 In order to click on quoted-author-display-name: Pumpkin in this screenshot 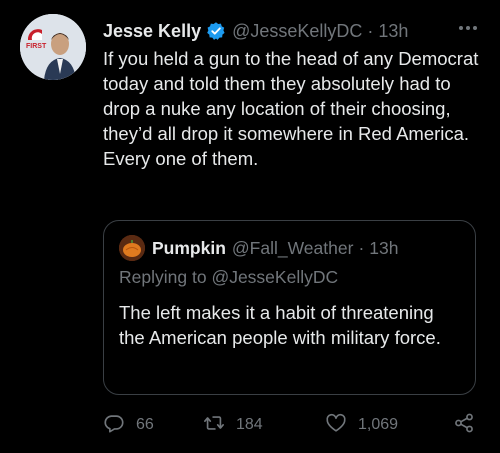, I will do `click(189, 248)`.